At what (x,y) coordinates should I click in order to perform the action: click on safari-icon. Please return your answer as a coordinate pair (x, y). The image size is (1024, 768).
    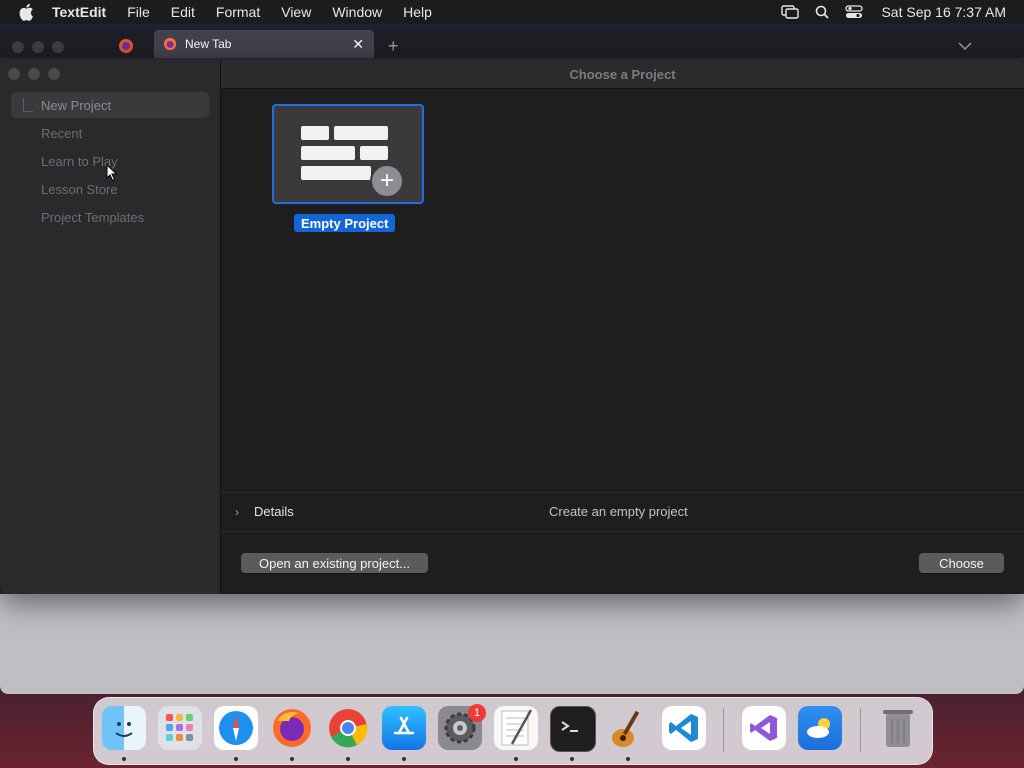
    Looking at the image, I should click on (236, 728).